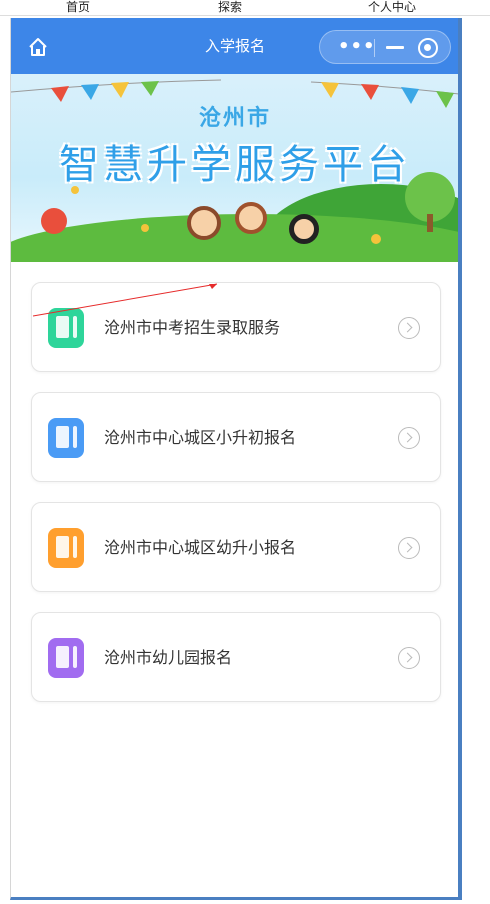 The image size is (490, 904). I want to click on capsule-divider, so click(374, 48).